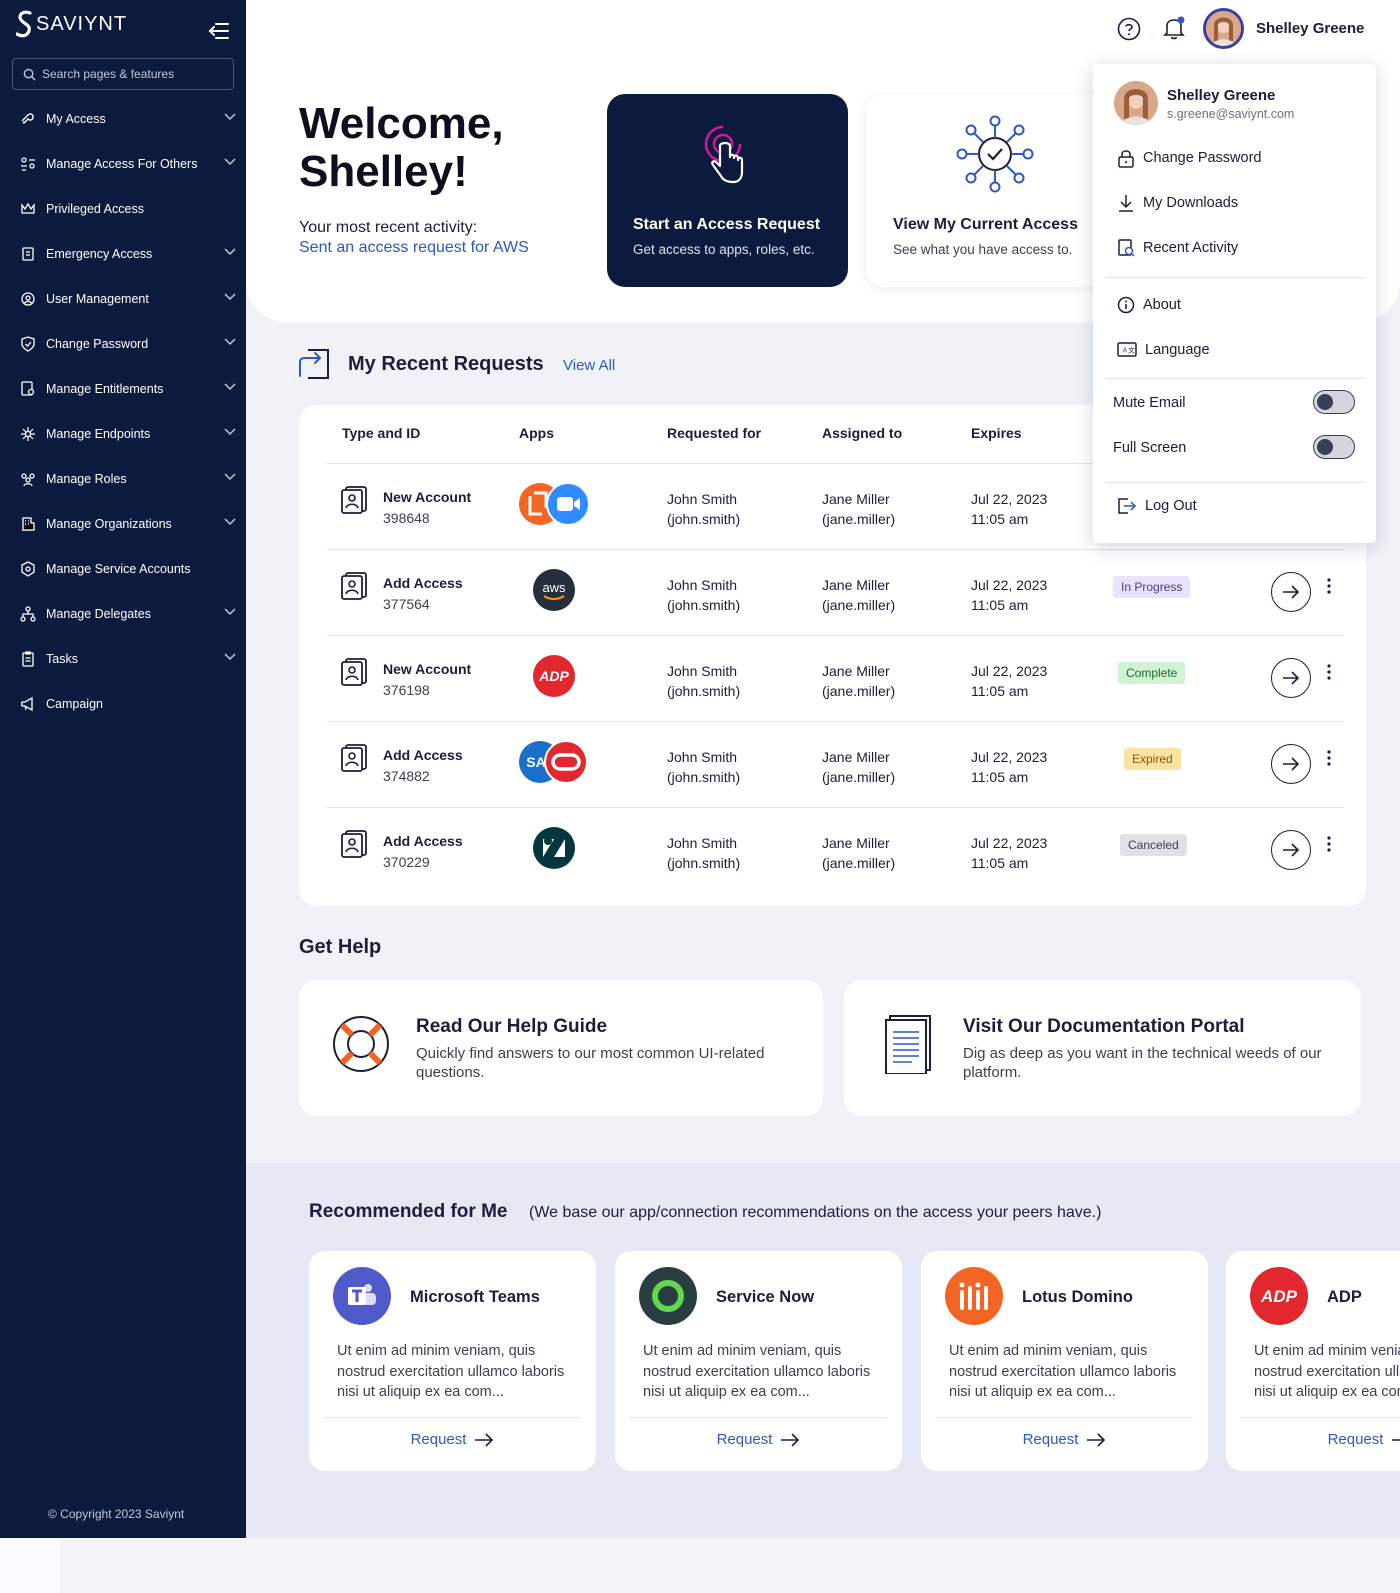 This screenshot has width=1400, height=1593. I want to click on requested-for-name: John Smith, so click(702, 843).